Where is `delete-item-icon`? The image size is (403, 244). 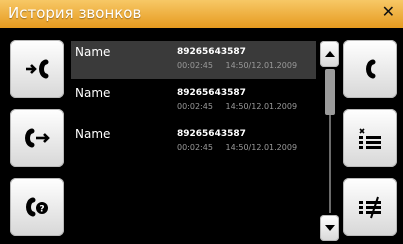
delete-item-icon is located at coordinates (370, 138).